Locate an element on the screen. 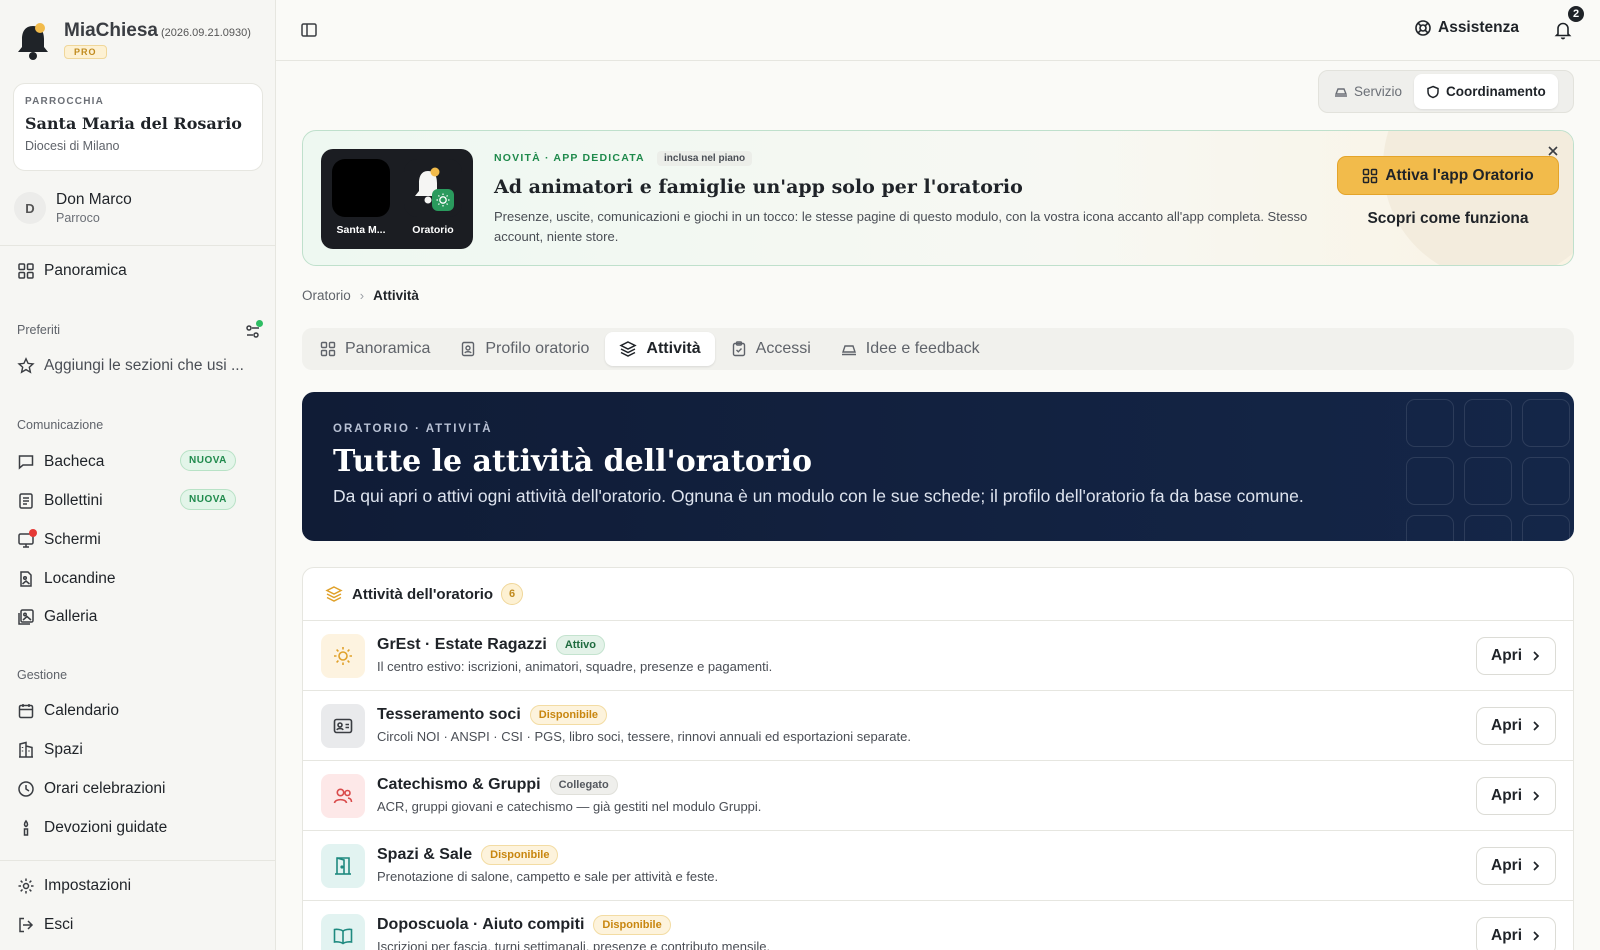 Image resolution: width=1600 pixels, height=950 pixels. close-icon is located at coordinates (1553, 151).